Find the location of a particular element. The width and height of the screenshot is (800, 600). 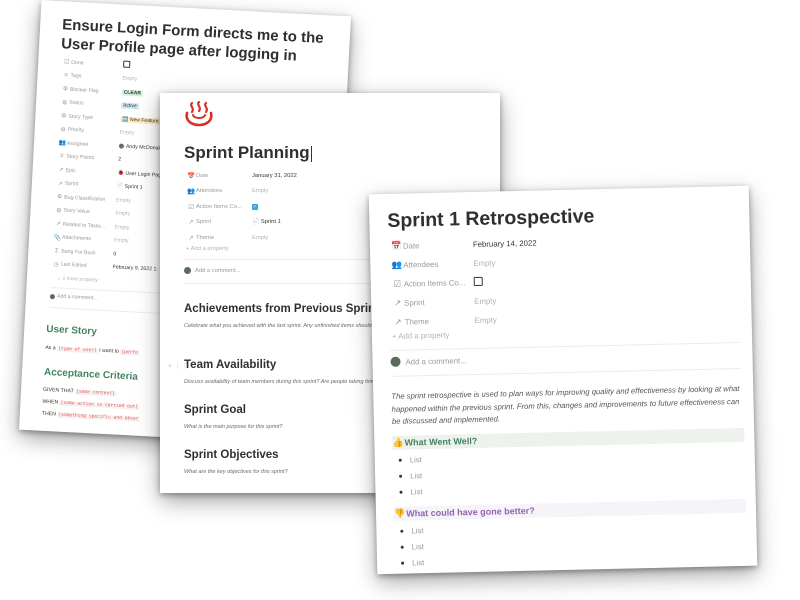

property-name: Done is located at coordinates (77, 63).